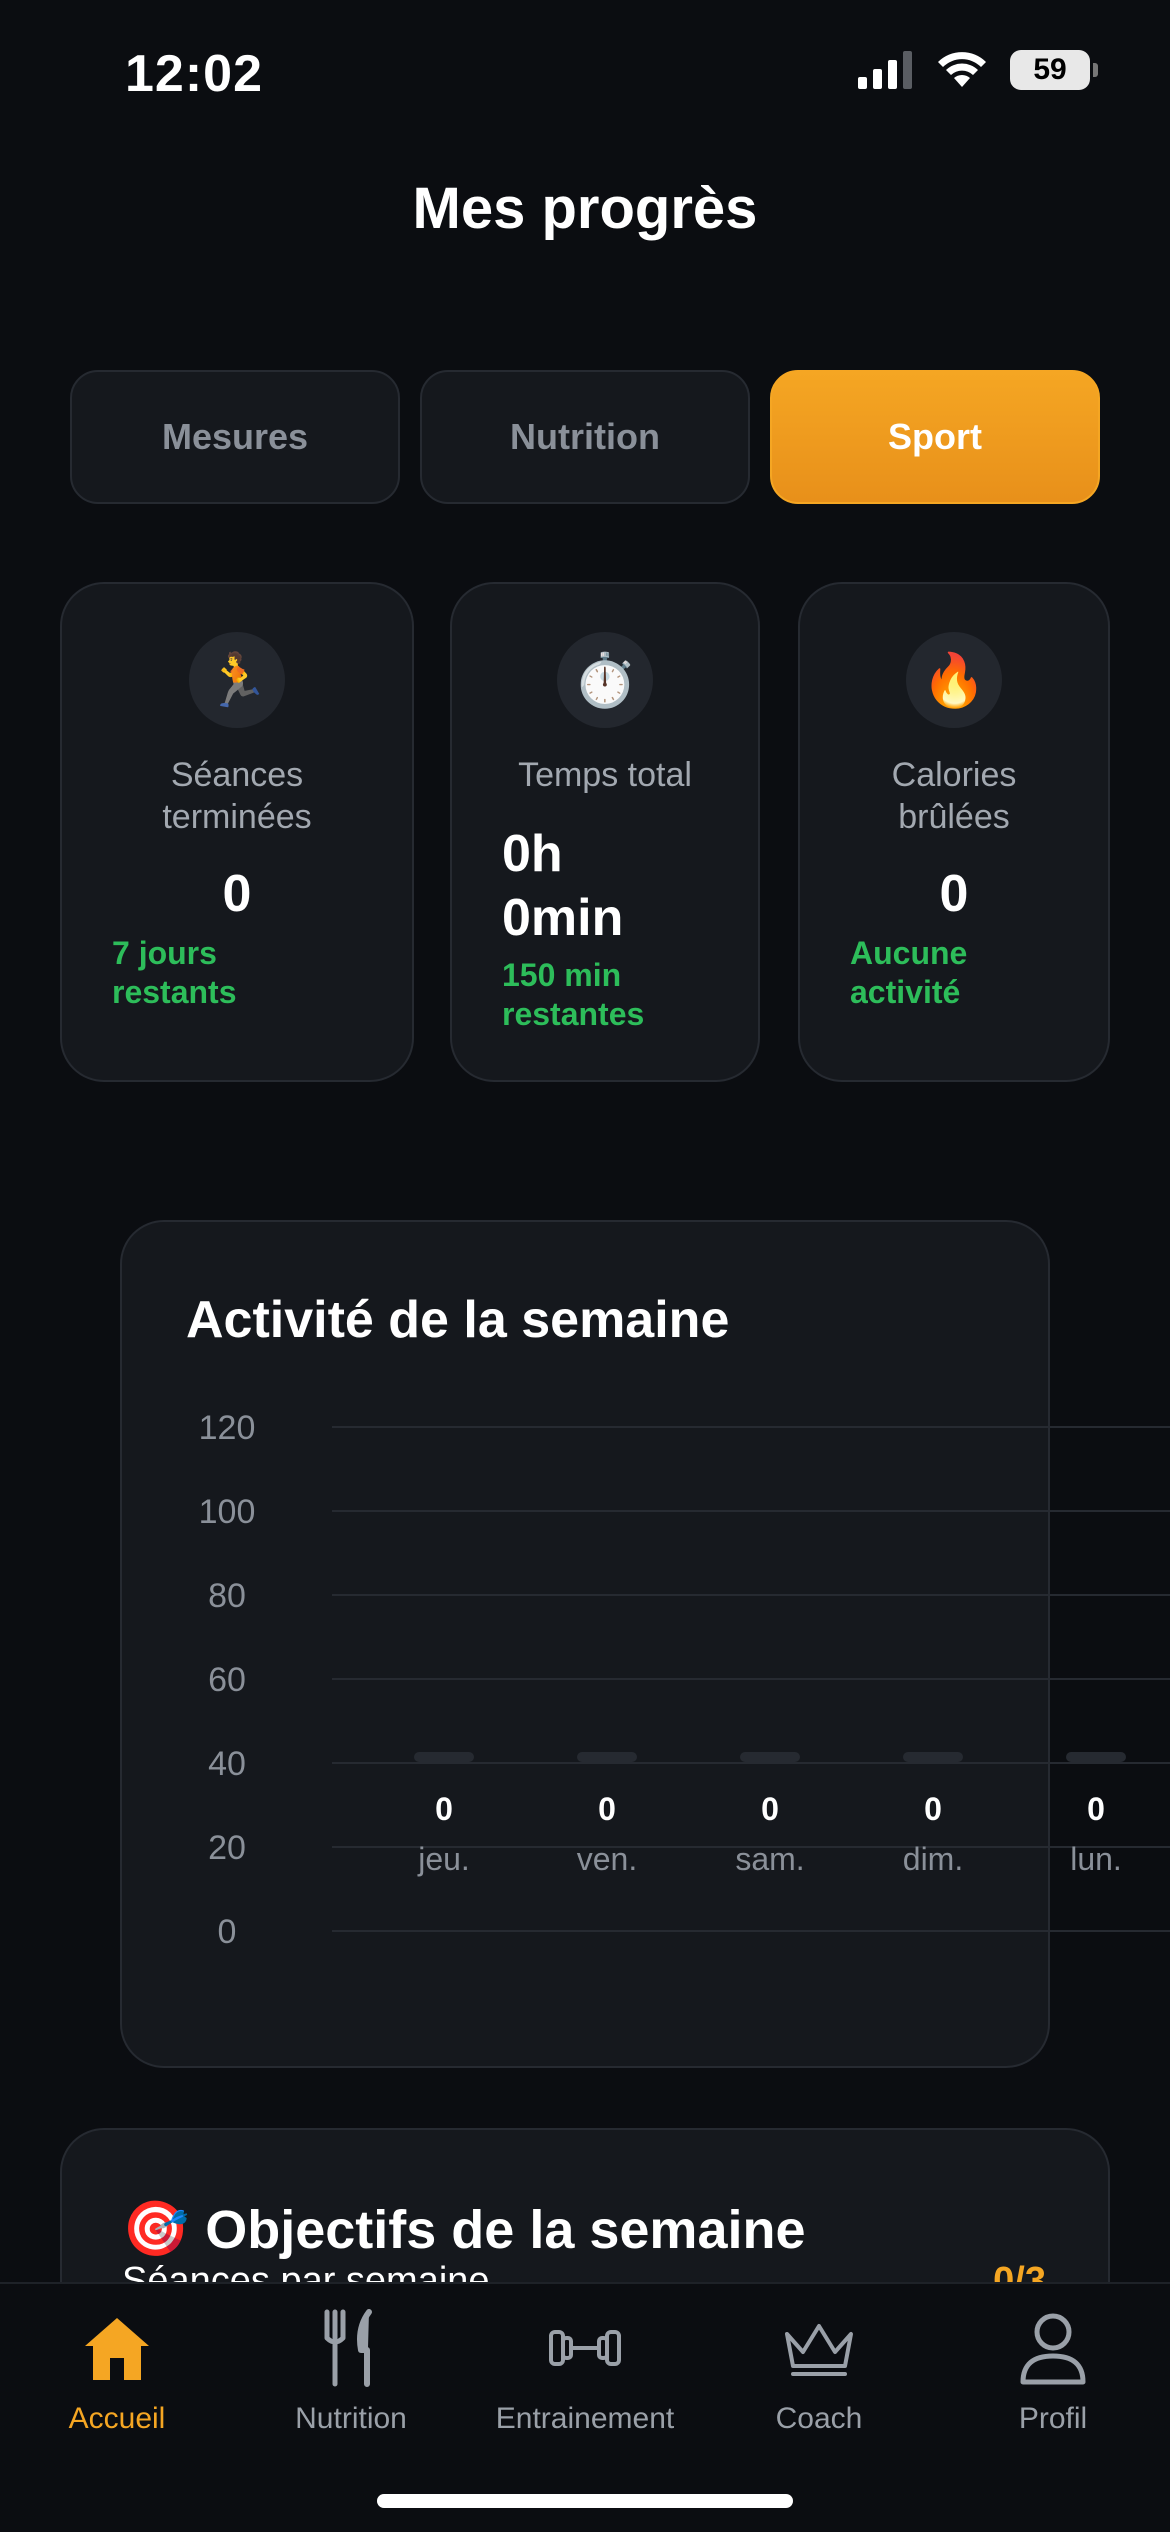 The image size is (1170, 2532). Describe the element at coordinates (1053, 2349) in the screenshot. I see `user-icon` at that location.